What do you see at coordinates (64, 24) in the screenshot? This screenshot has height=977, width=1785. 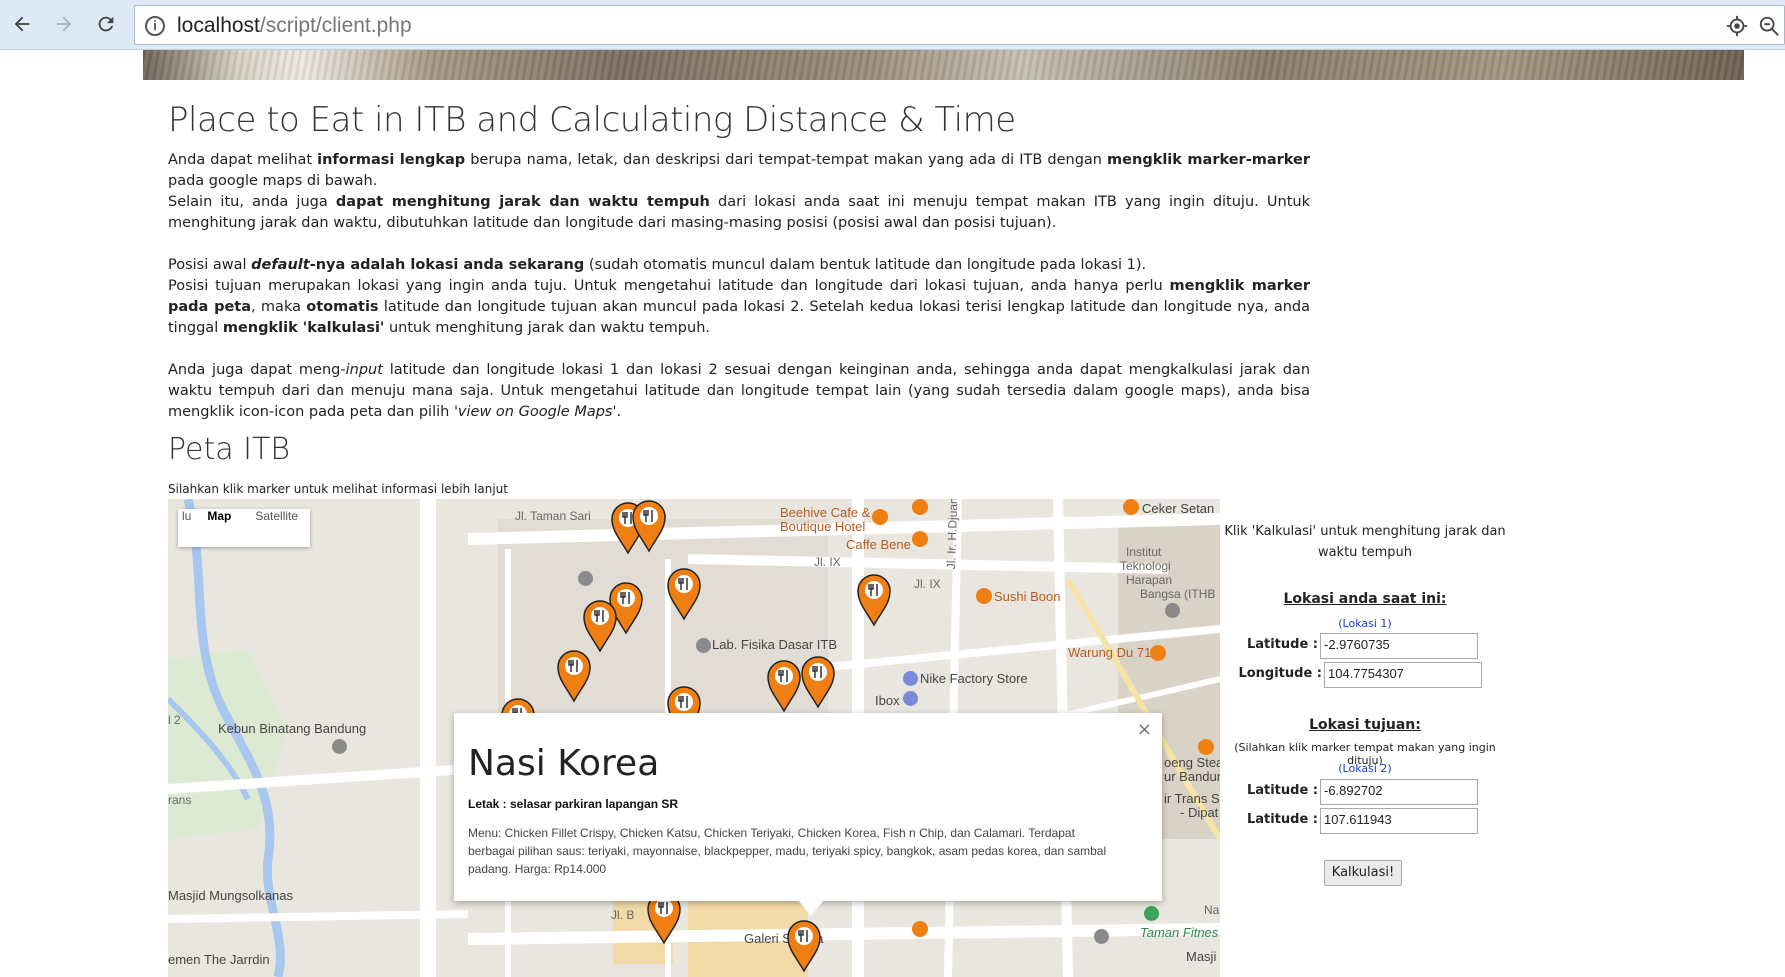 I see `forward-icon` at bounding box center [64, 24].